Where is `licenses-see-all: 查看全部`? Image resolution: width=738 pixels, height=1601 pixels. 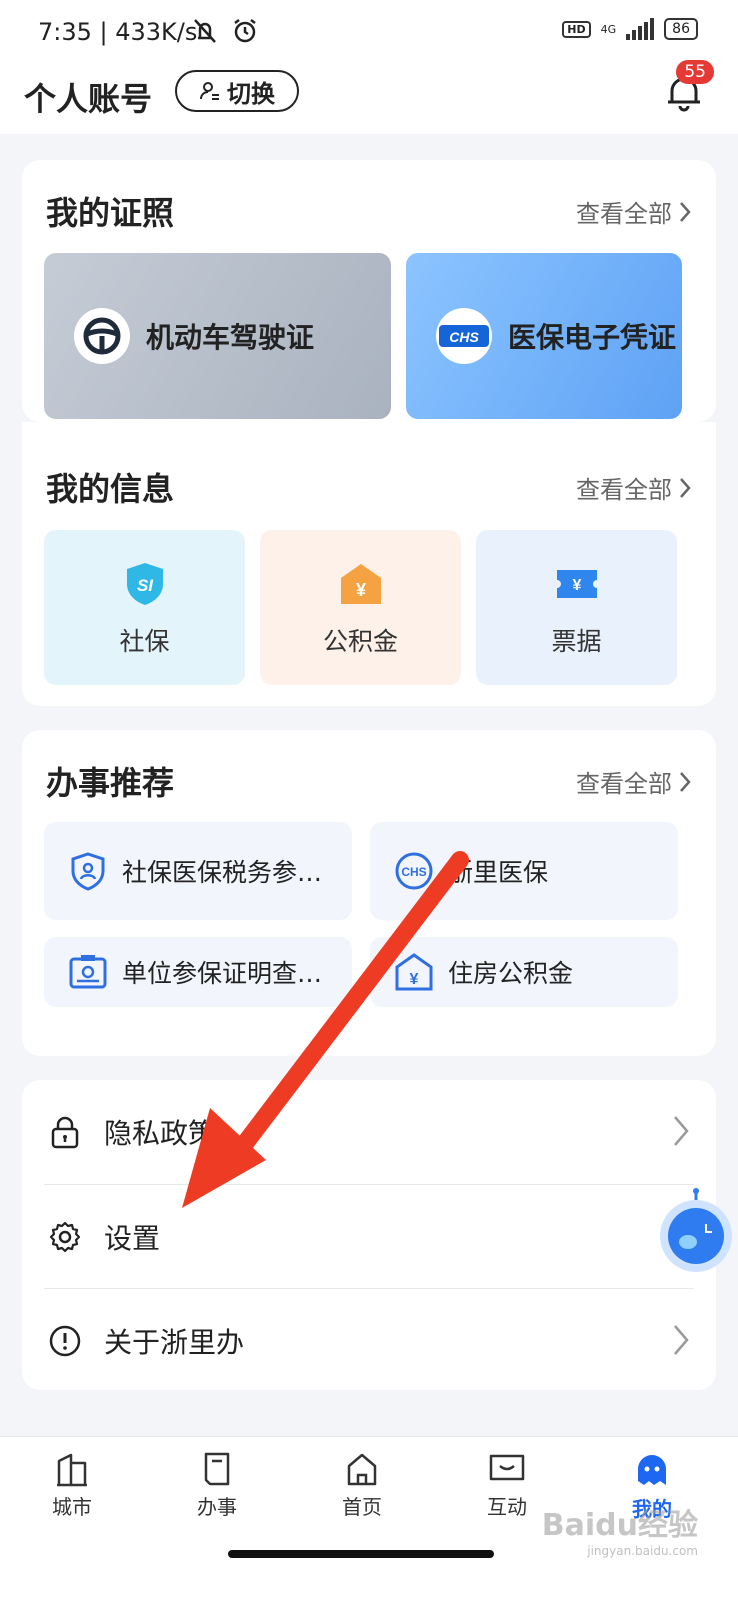 licenses-see-all: 查看全部 is located at coordinates (634, 211).